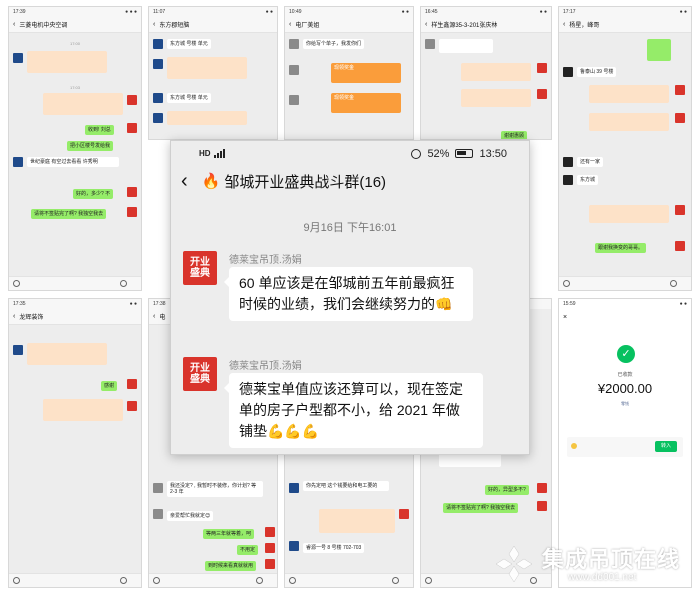 The image size is (700, 598). I want to click on message-bubble: 到时候来看真就就用, so click(231, 566).